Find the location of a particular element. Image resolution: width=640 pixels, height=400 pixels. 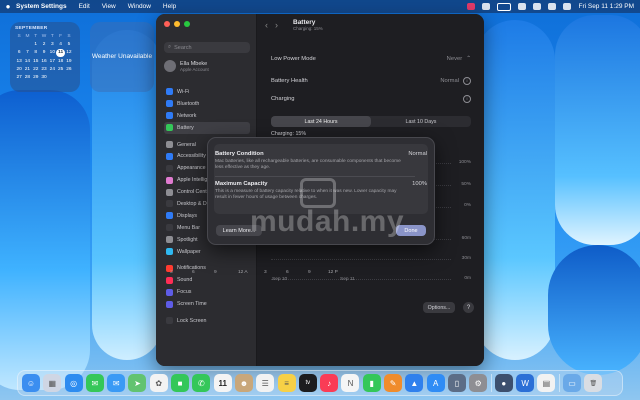

numbers-icon: ▮ is located at coordinates (371, 383).